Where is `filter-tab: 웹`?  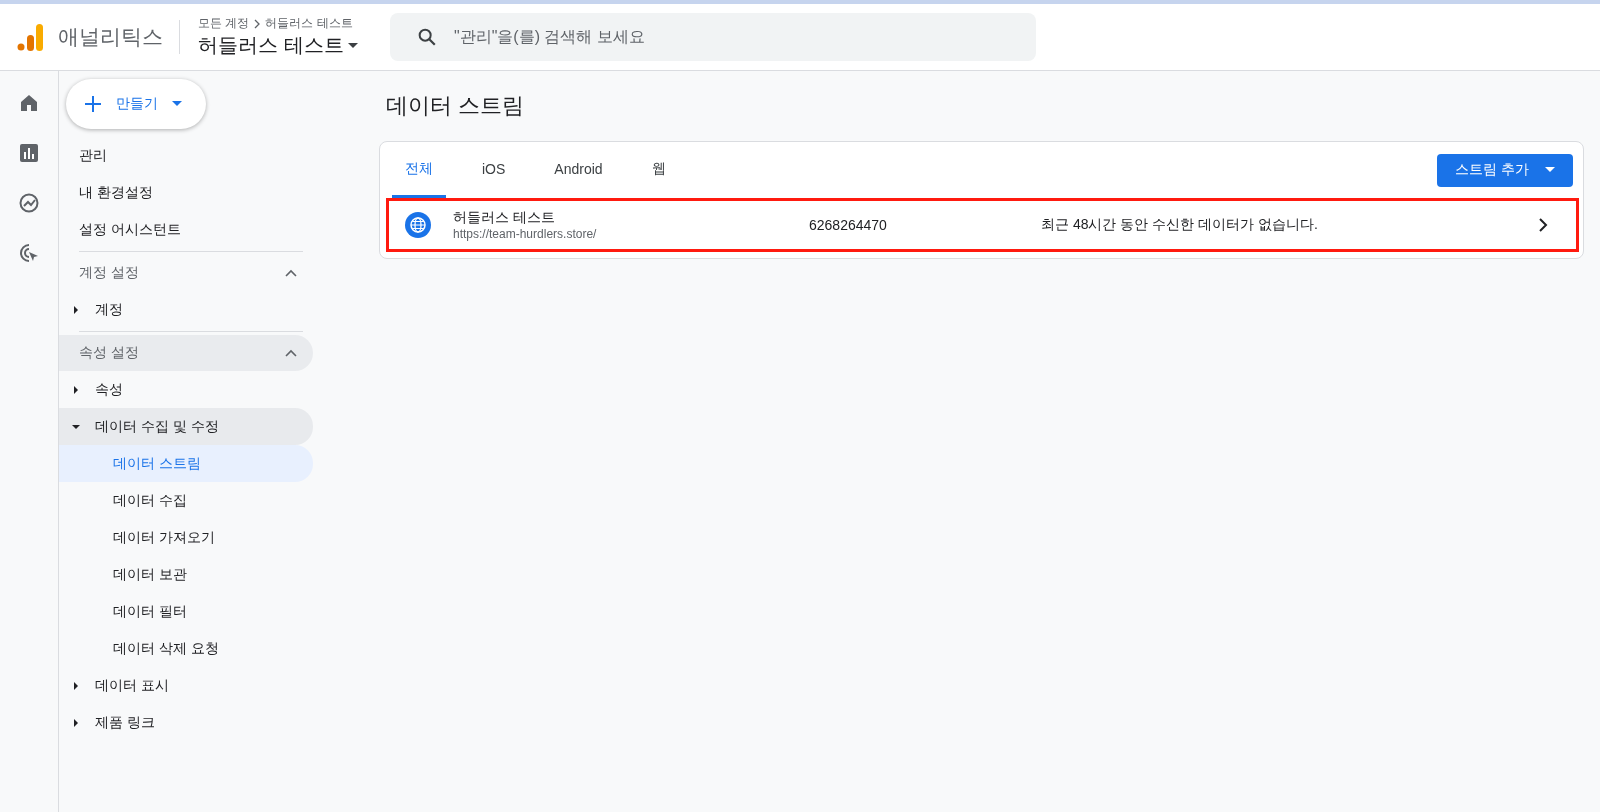
filter-tab: 웹 is located at coordinates (658, 170).